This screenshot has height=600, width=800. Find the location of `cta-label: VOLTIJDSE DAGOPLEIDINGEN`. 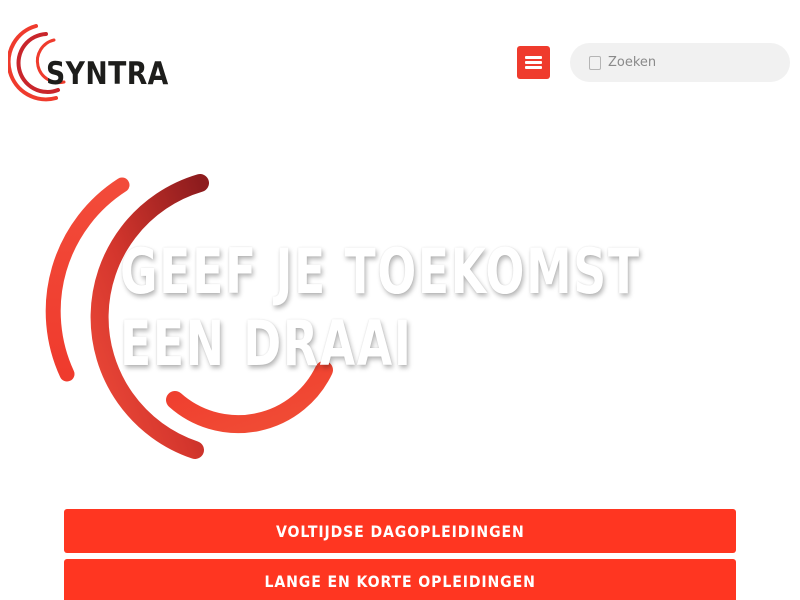

cta-label: VOLTIJDSE DAGOPLEIDINGEN is located at coordinates (400, 531).